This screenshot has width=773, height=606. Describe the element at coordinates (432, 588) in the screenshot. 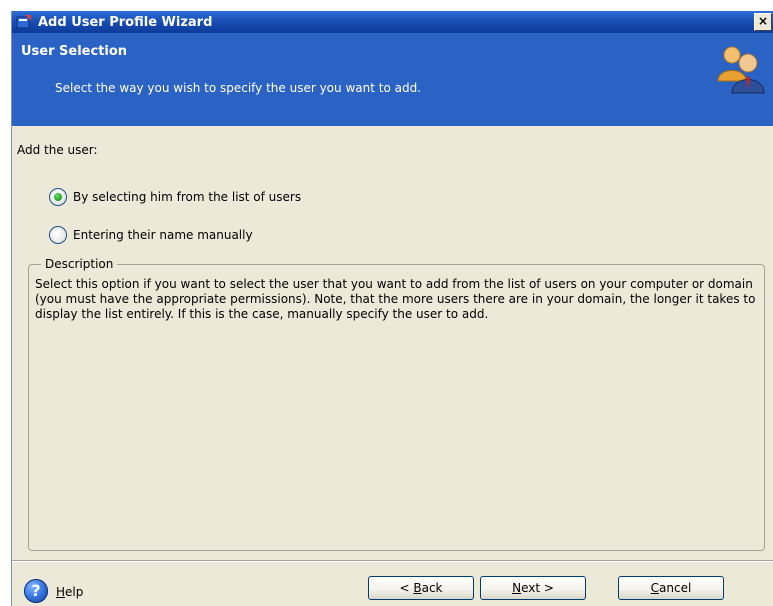

I see `back-label-rest: ack` at that location.